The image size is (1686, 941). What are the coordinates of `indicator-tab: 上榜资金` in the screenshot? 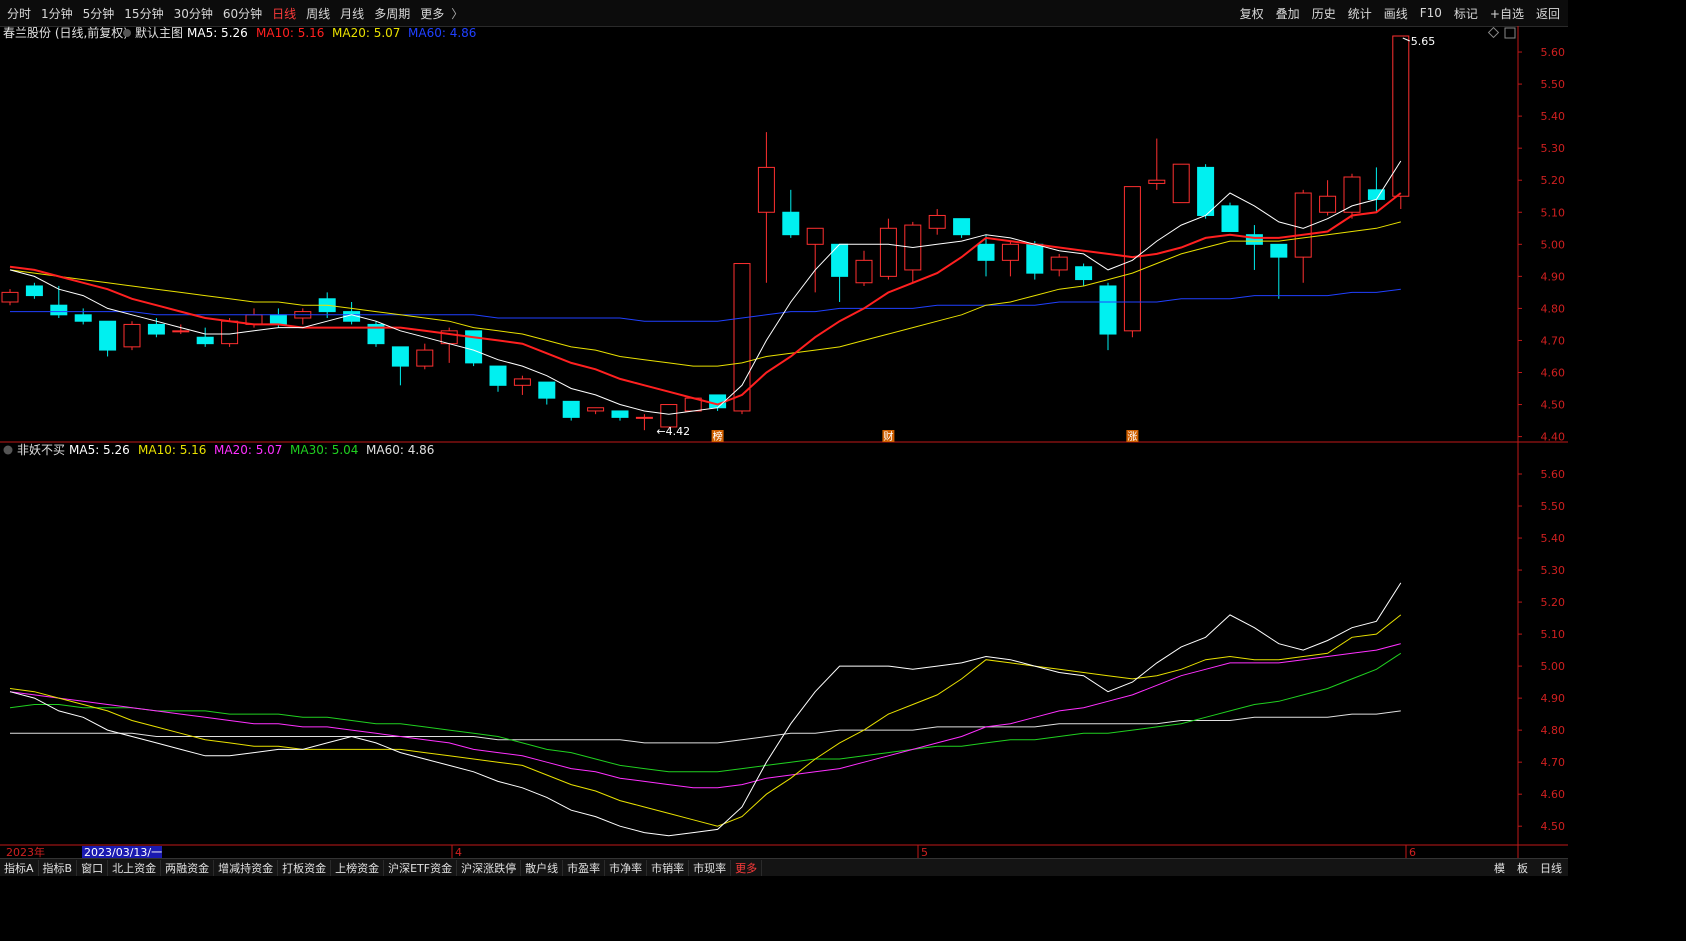 It's located at (358, 867).